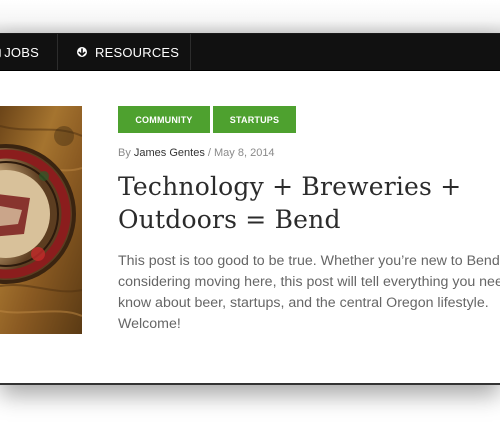  I want to click on excerpt-line: Welcome!, so click(149, 324).